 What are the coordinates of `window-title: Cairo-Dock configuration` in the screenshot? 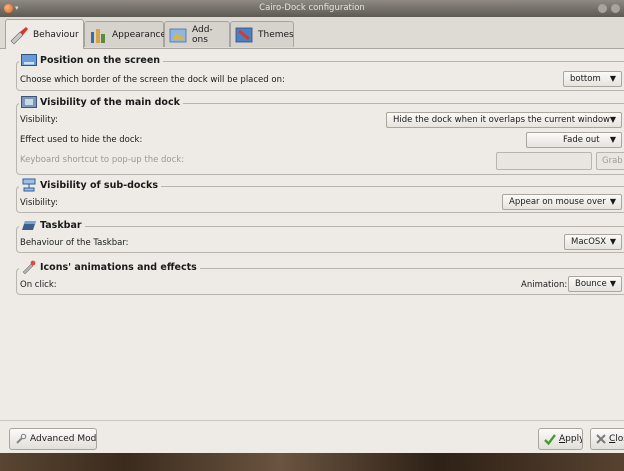 It's located at (312, 8).